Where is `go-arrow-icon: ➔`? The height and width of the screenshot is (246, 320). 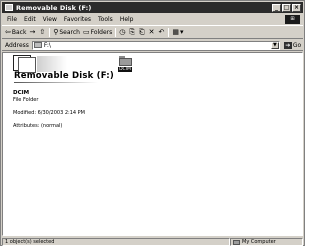
go-arrow-icon: ➔ is located at coordinates (287, 45).